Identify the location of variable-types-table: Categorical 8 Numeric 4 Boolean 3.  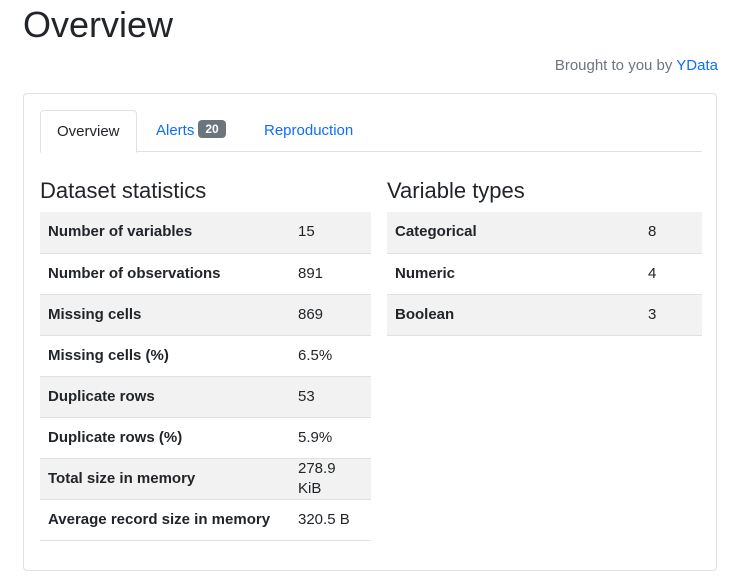
(544, 274).